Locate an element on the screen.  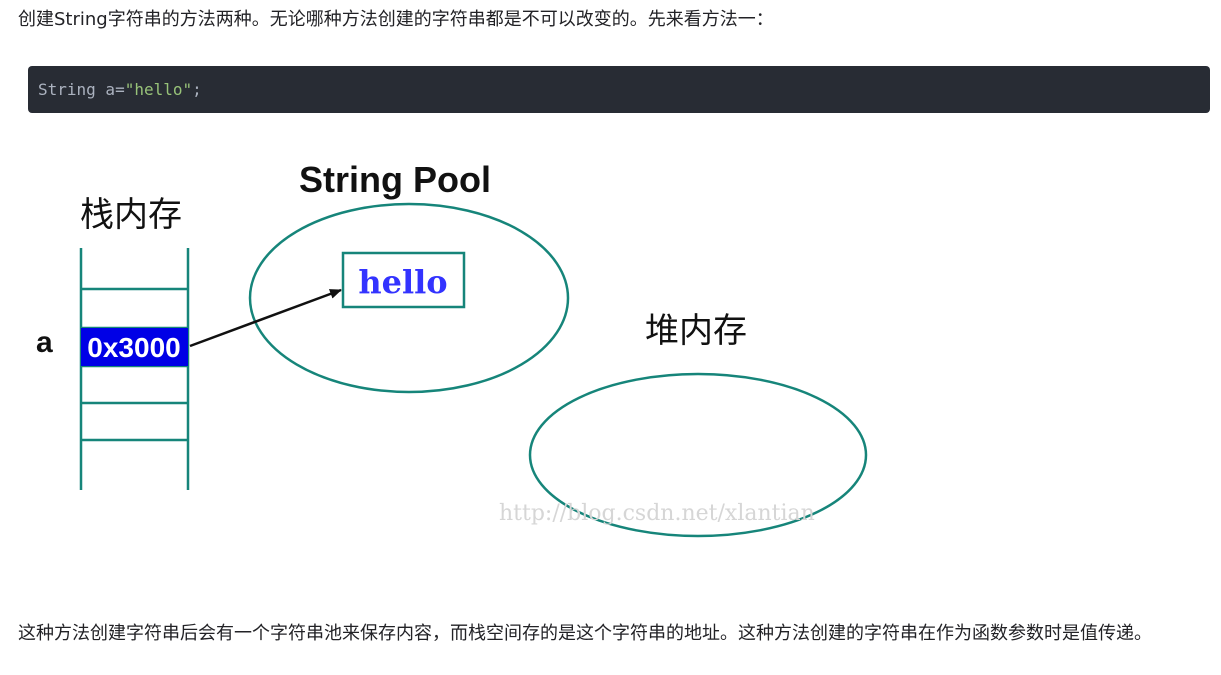
heap-memory-label: 堆内存 is located at coordinates (696, 331).